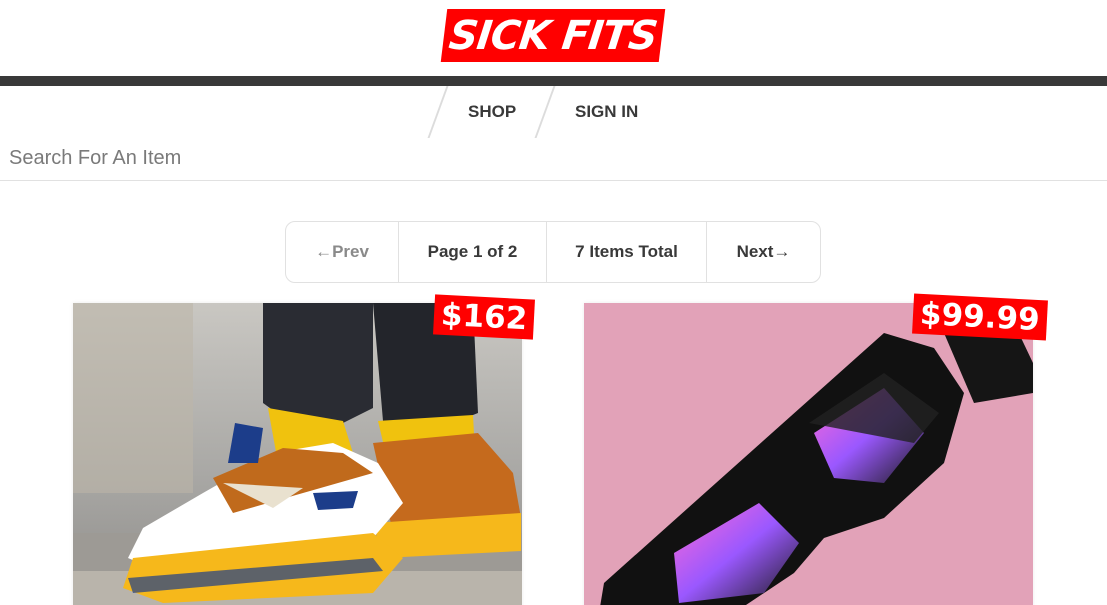 This screenshot has width=1107, height=605. Describe the element at coordinates (342, 252) in the screenshot. I see `prev-page-link: ←Prev` at that location.